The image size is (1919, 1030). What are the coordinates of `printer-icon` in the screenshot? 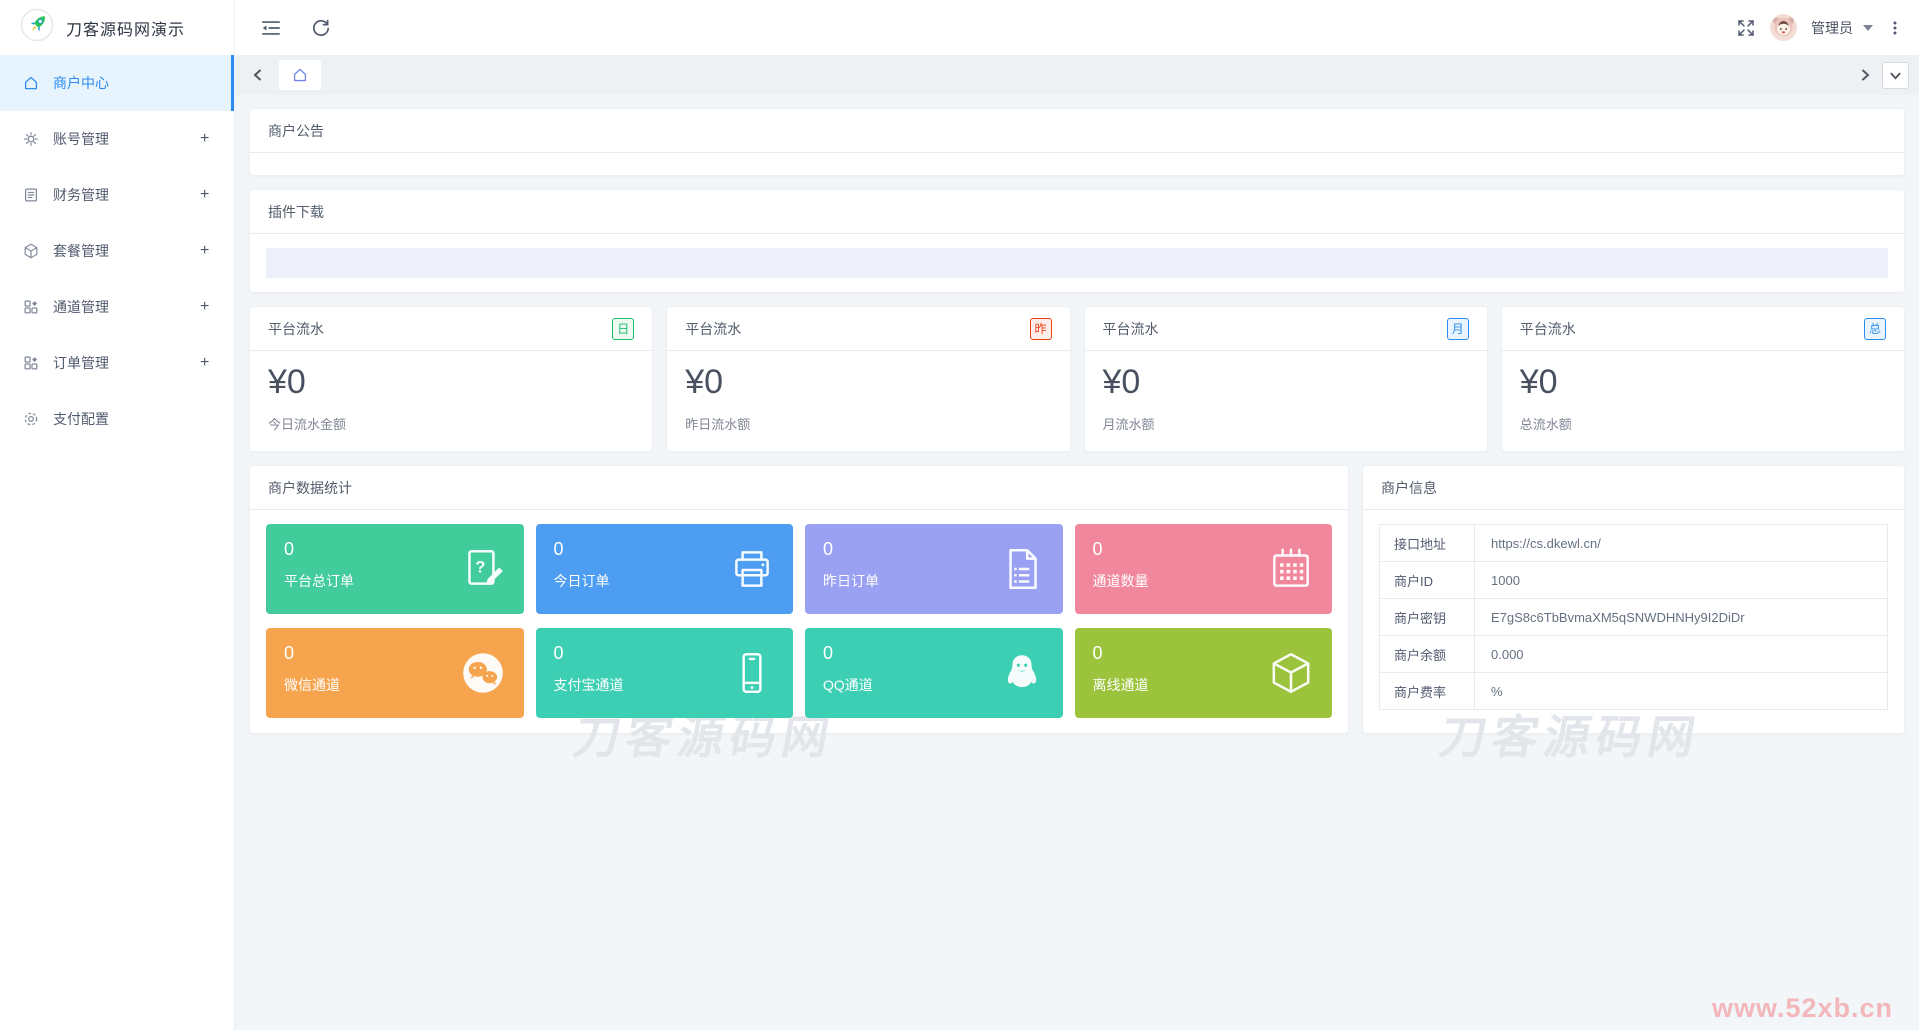 It's located at (752, 569).